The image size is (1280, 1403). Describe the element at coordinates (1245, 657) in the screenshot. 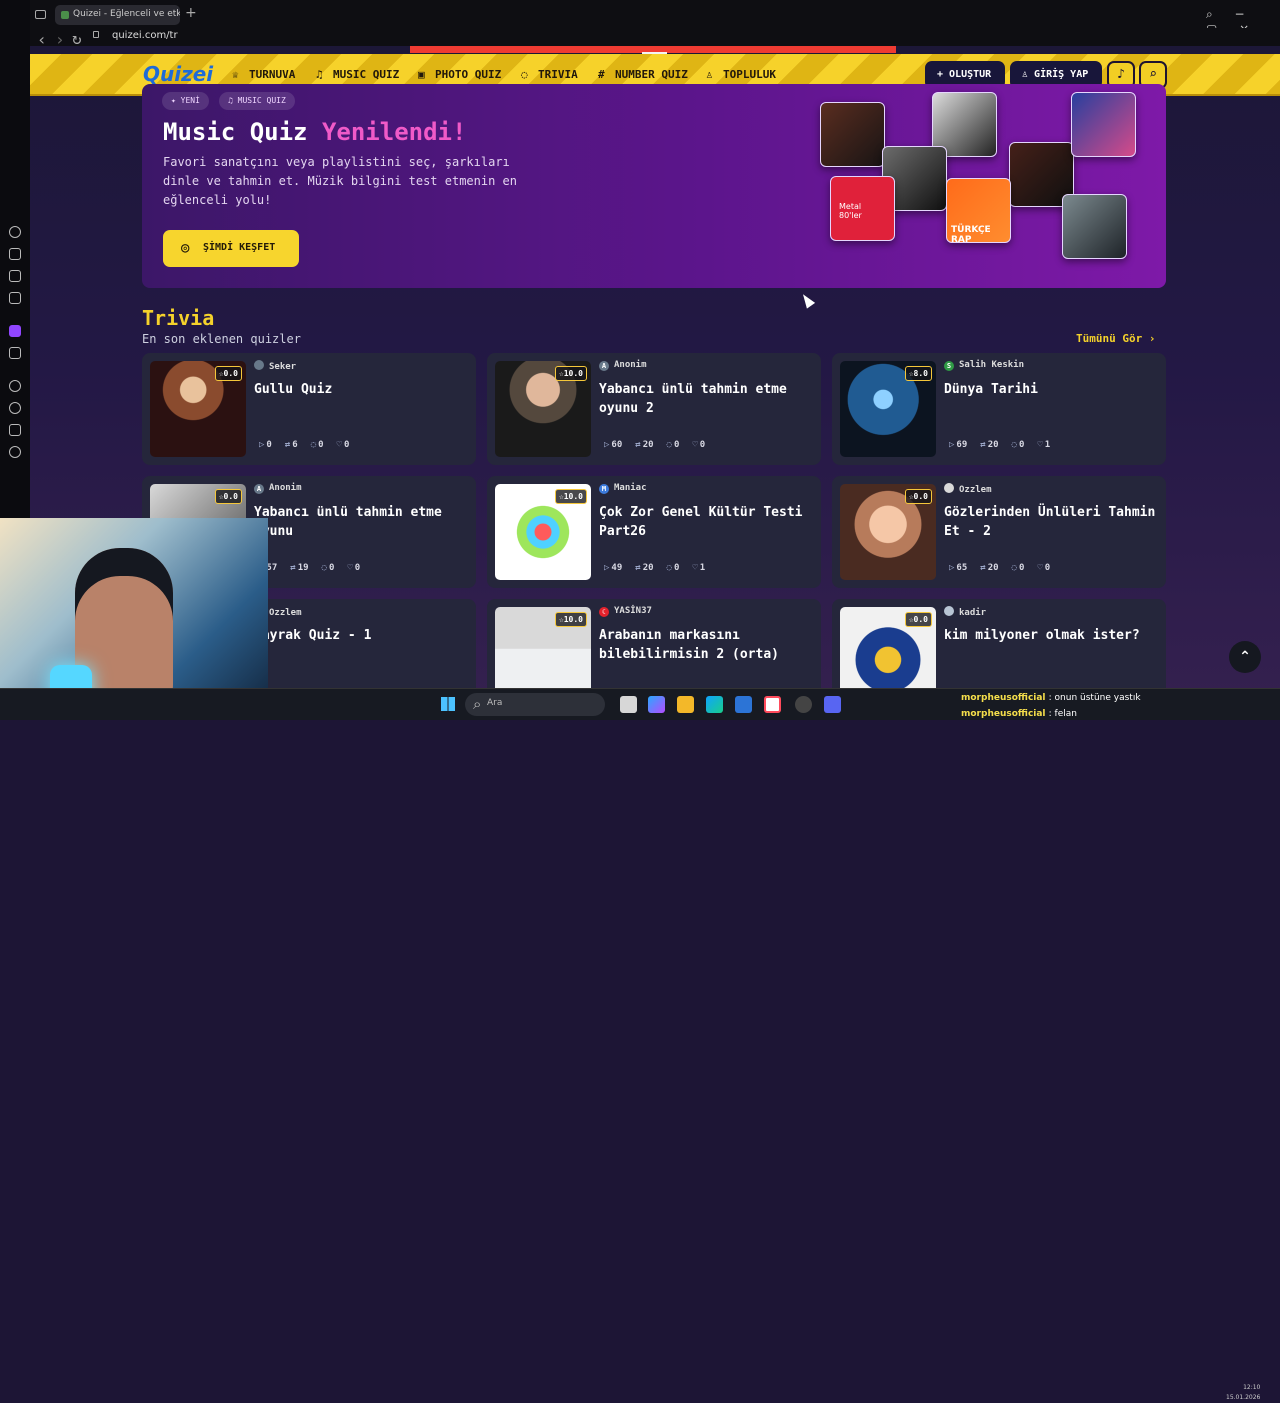

I see `scroll-top-button: ⌃` at that location.